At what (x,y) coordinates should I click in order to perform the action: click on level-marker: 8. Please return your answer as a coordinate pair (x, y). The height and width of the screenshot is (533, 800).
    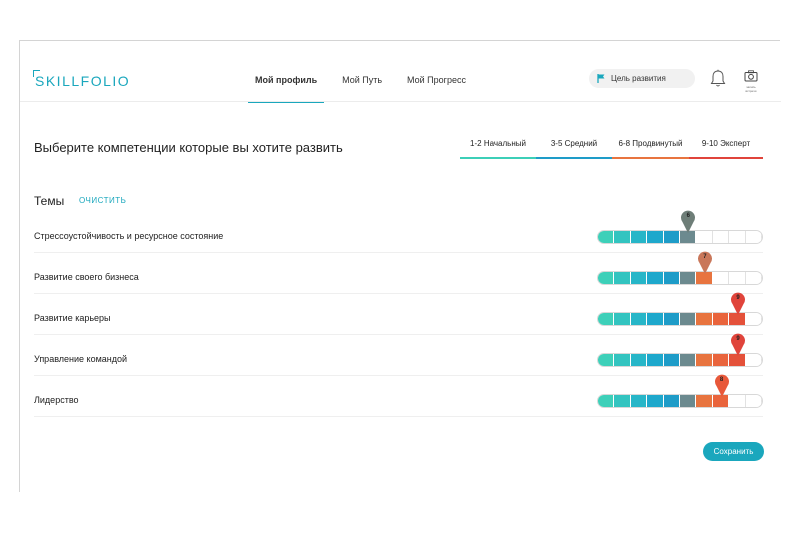
    Looking at the image, I should click on (723, 387).